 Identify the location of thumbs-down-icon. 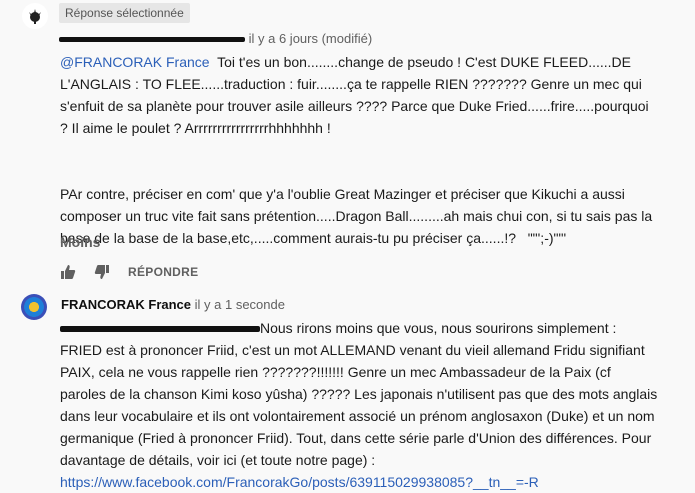
(102, 272).